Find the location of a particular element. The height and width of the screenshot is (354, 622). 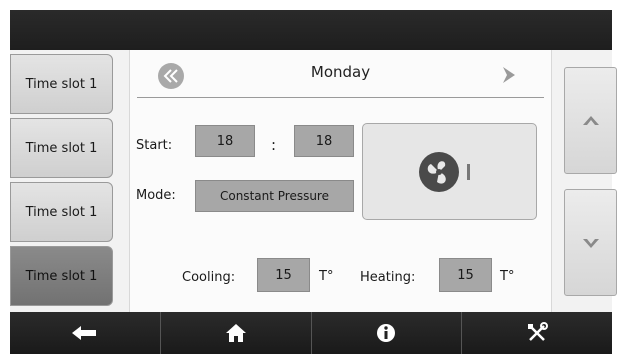

mode-field: Constant Pressure is located at coordinates (274, 196).